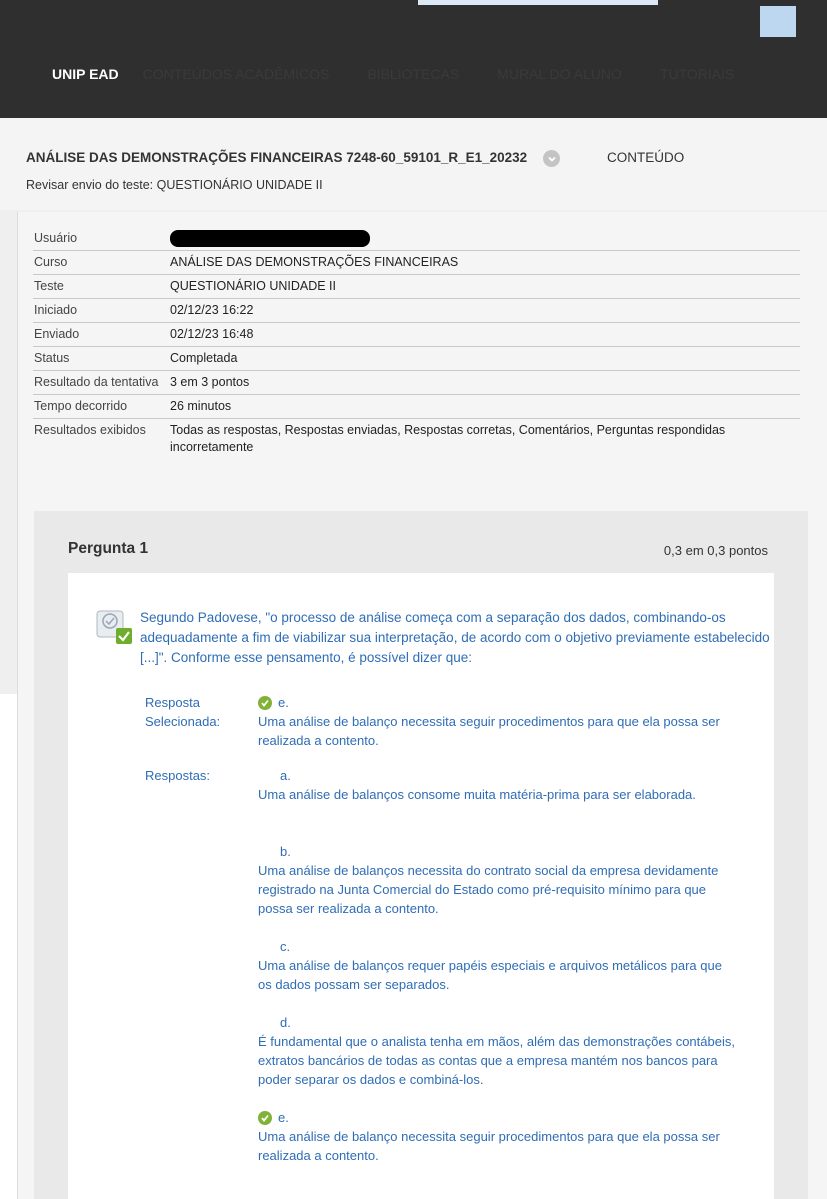 The image size is (827, 1199). I want to click on info-label: Iniciado, so click(56, 310).